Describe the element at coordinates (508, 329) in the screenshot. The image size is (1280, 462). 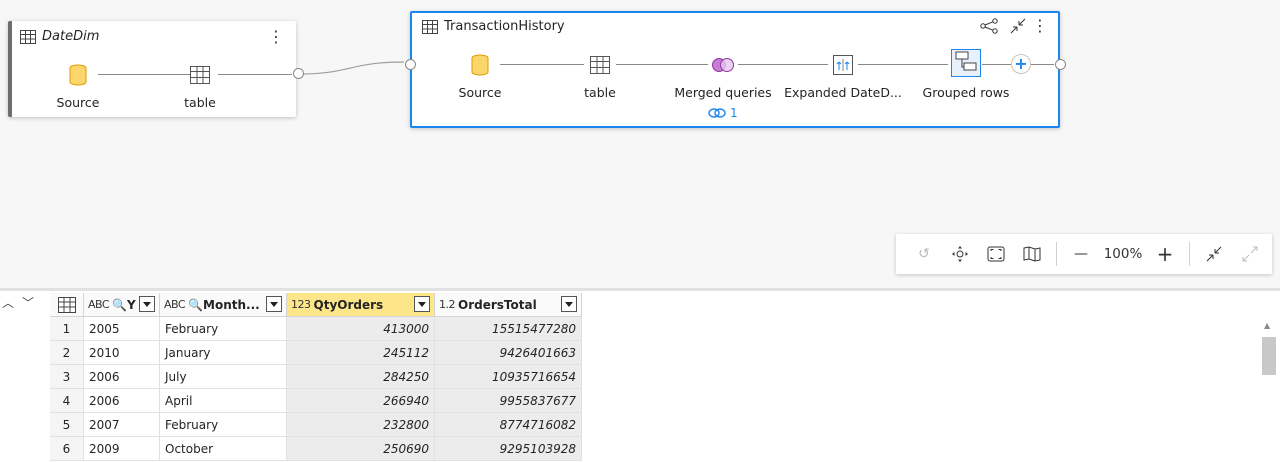
I see `cell-orderstotal: 15515477280` at that location.